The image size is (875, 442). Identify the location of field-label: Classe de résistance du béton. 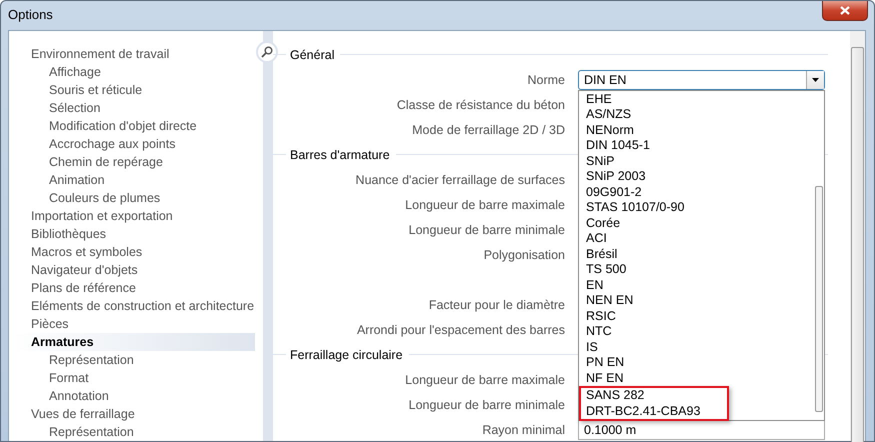
(480, 105).